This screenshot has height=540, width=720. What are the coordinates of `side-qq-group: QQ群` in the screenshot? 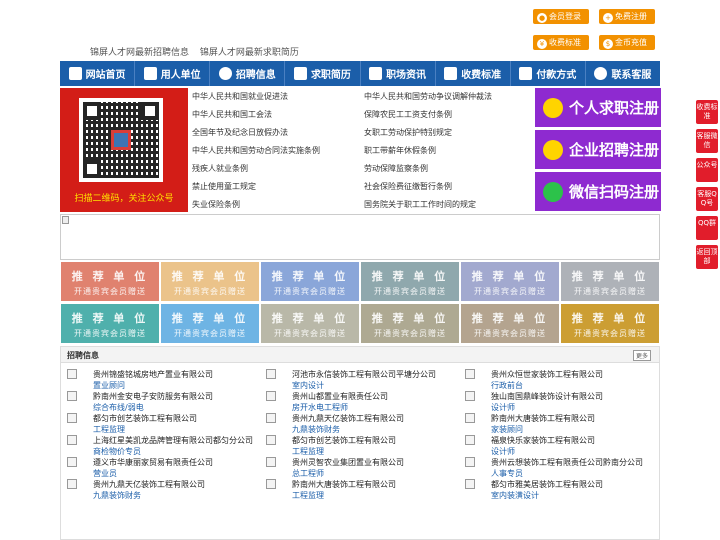 It's located at (707, 228).